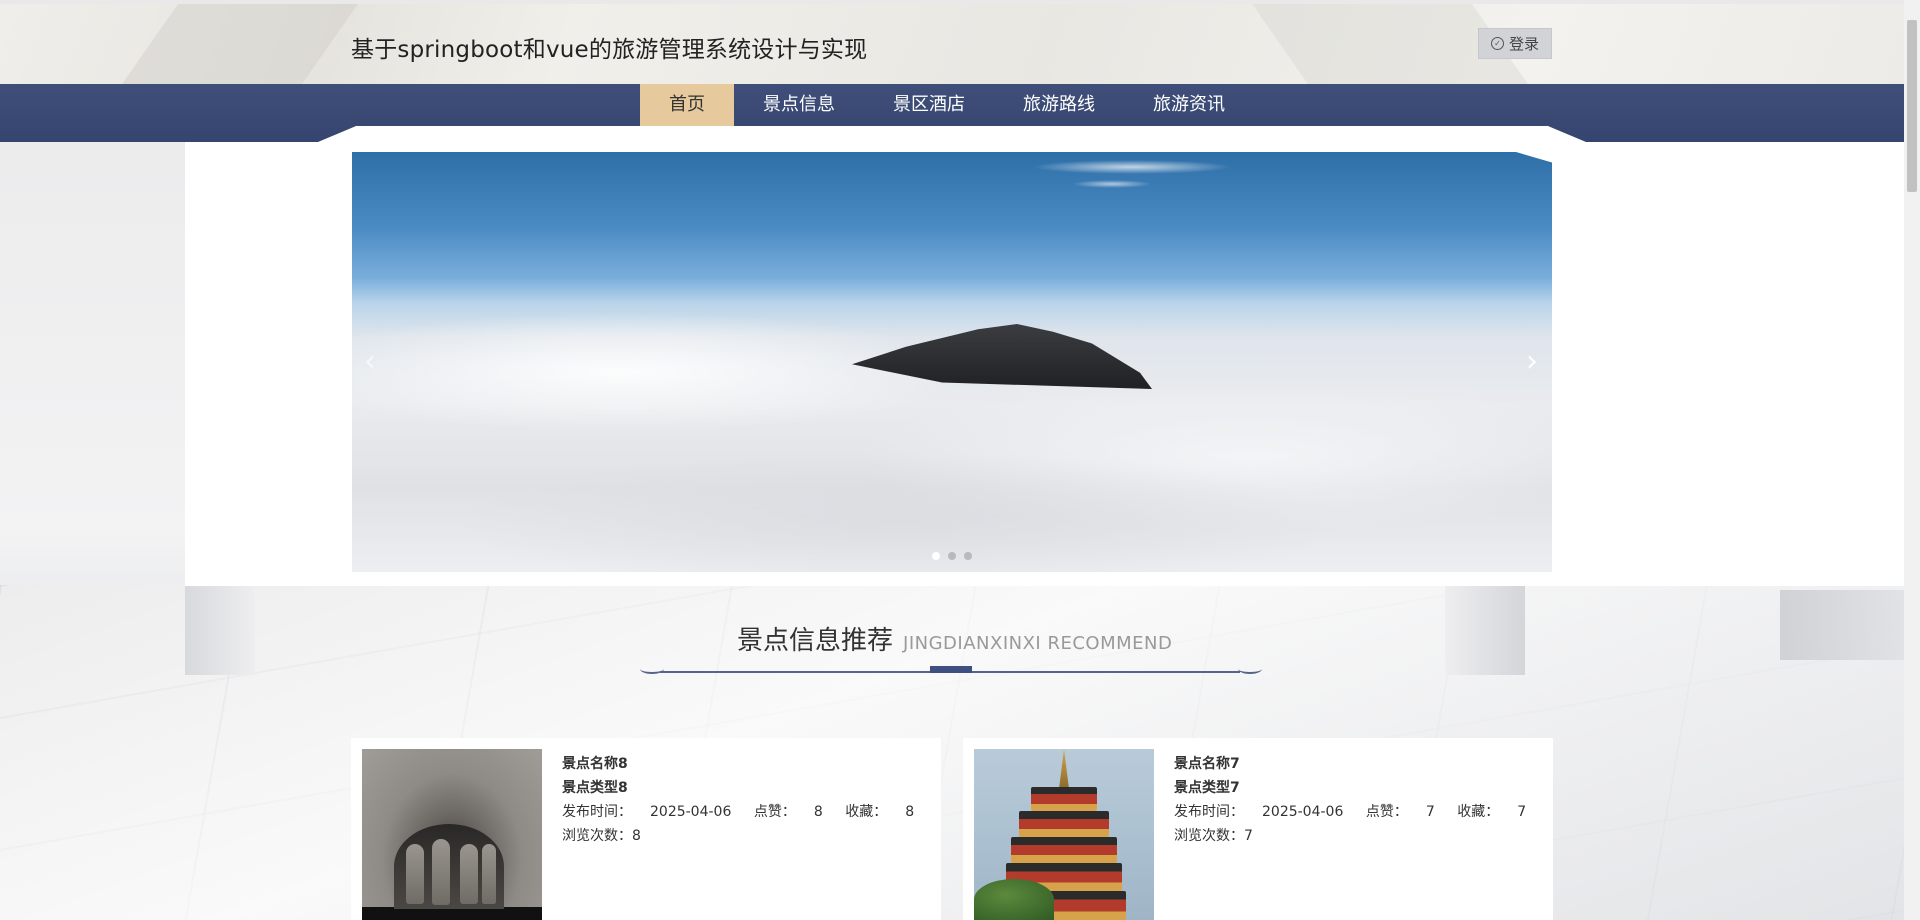 The height and width of the screenshot is (920, 1920). I want to click on nav-item-hotels: 景区酒店, so click(929, 105).